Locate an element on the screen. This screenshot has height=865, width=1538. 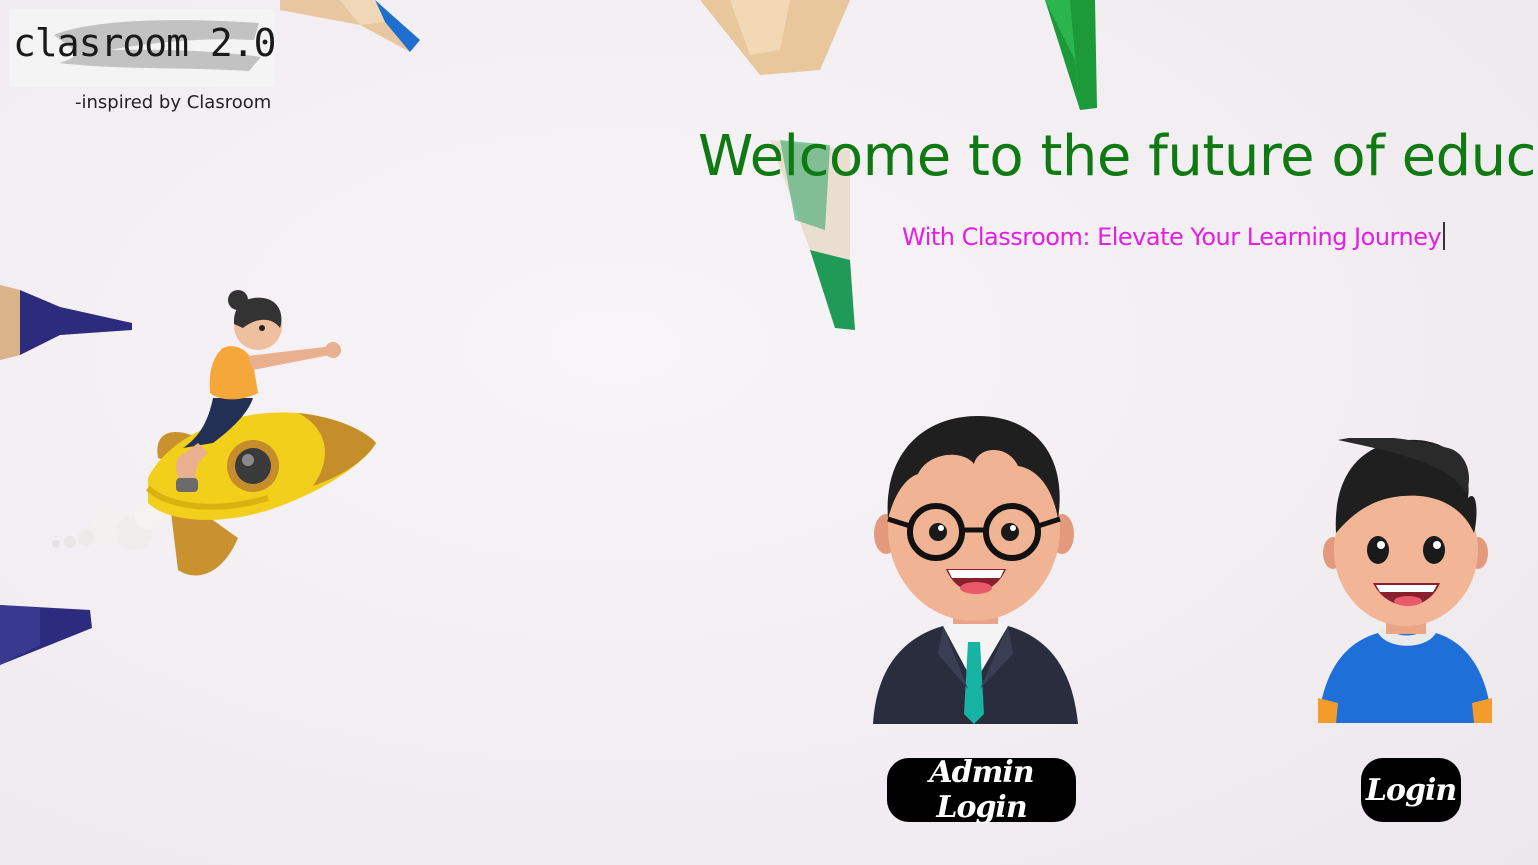
admin-avatar-illustration is located at coordinates (975, 570).